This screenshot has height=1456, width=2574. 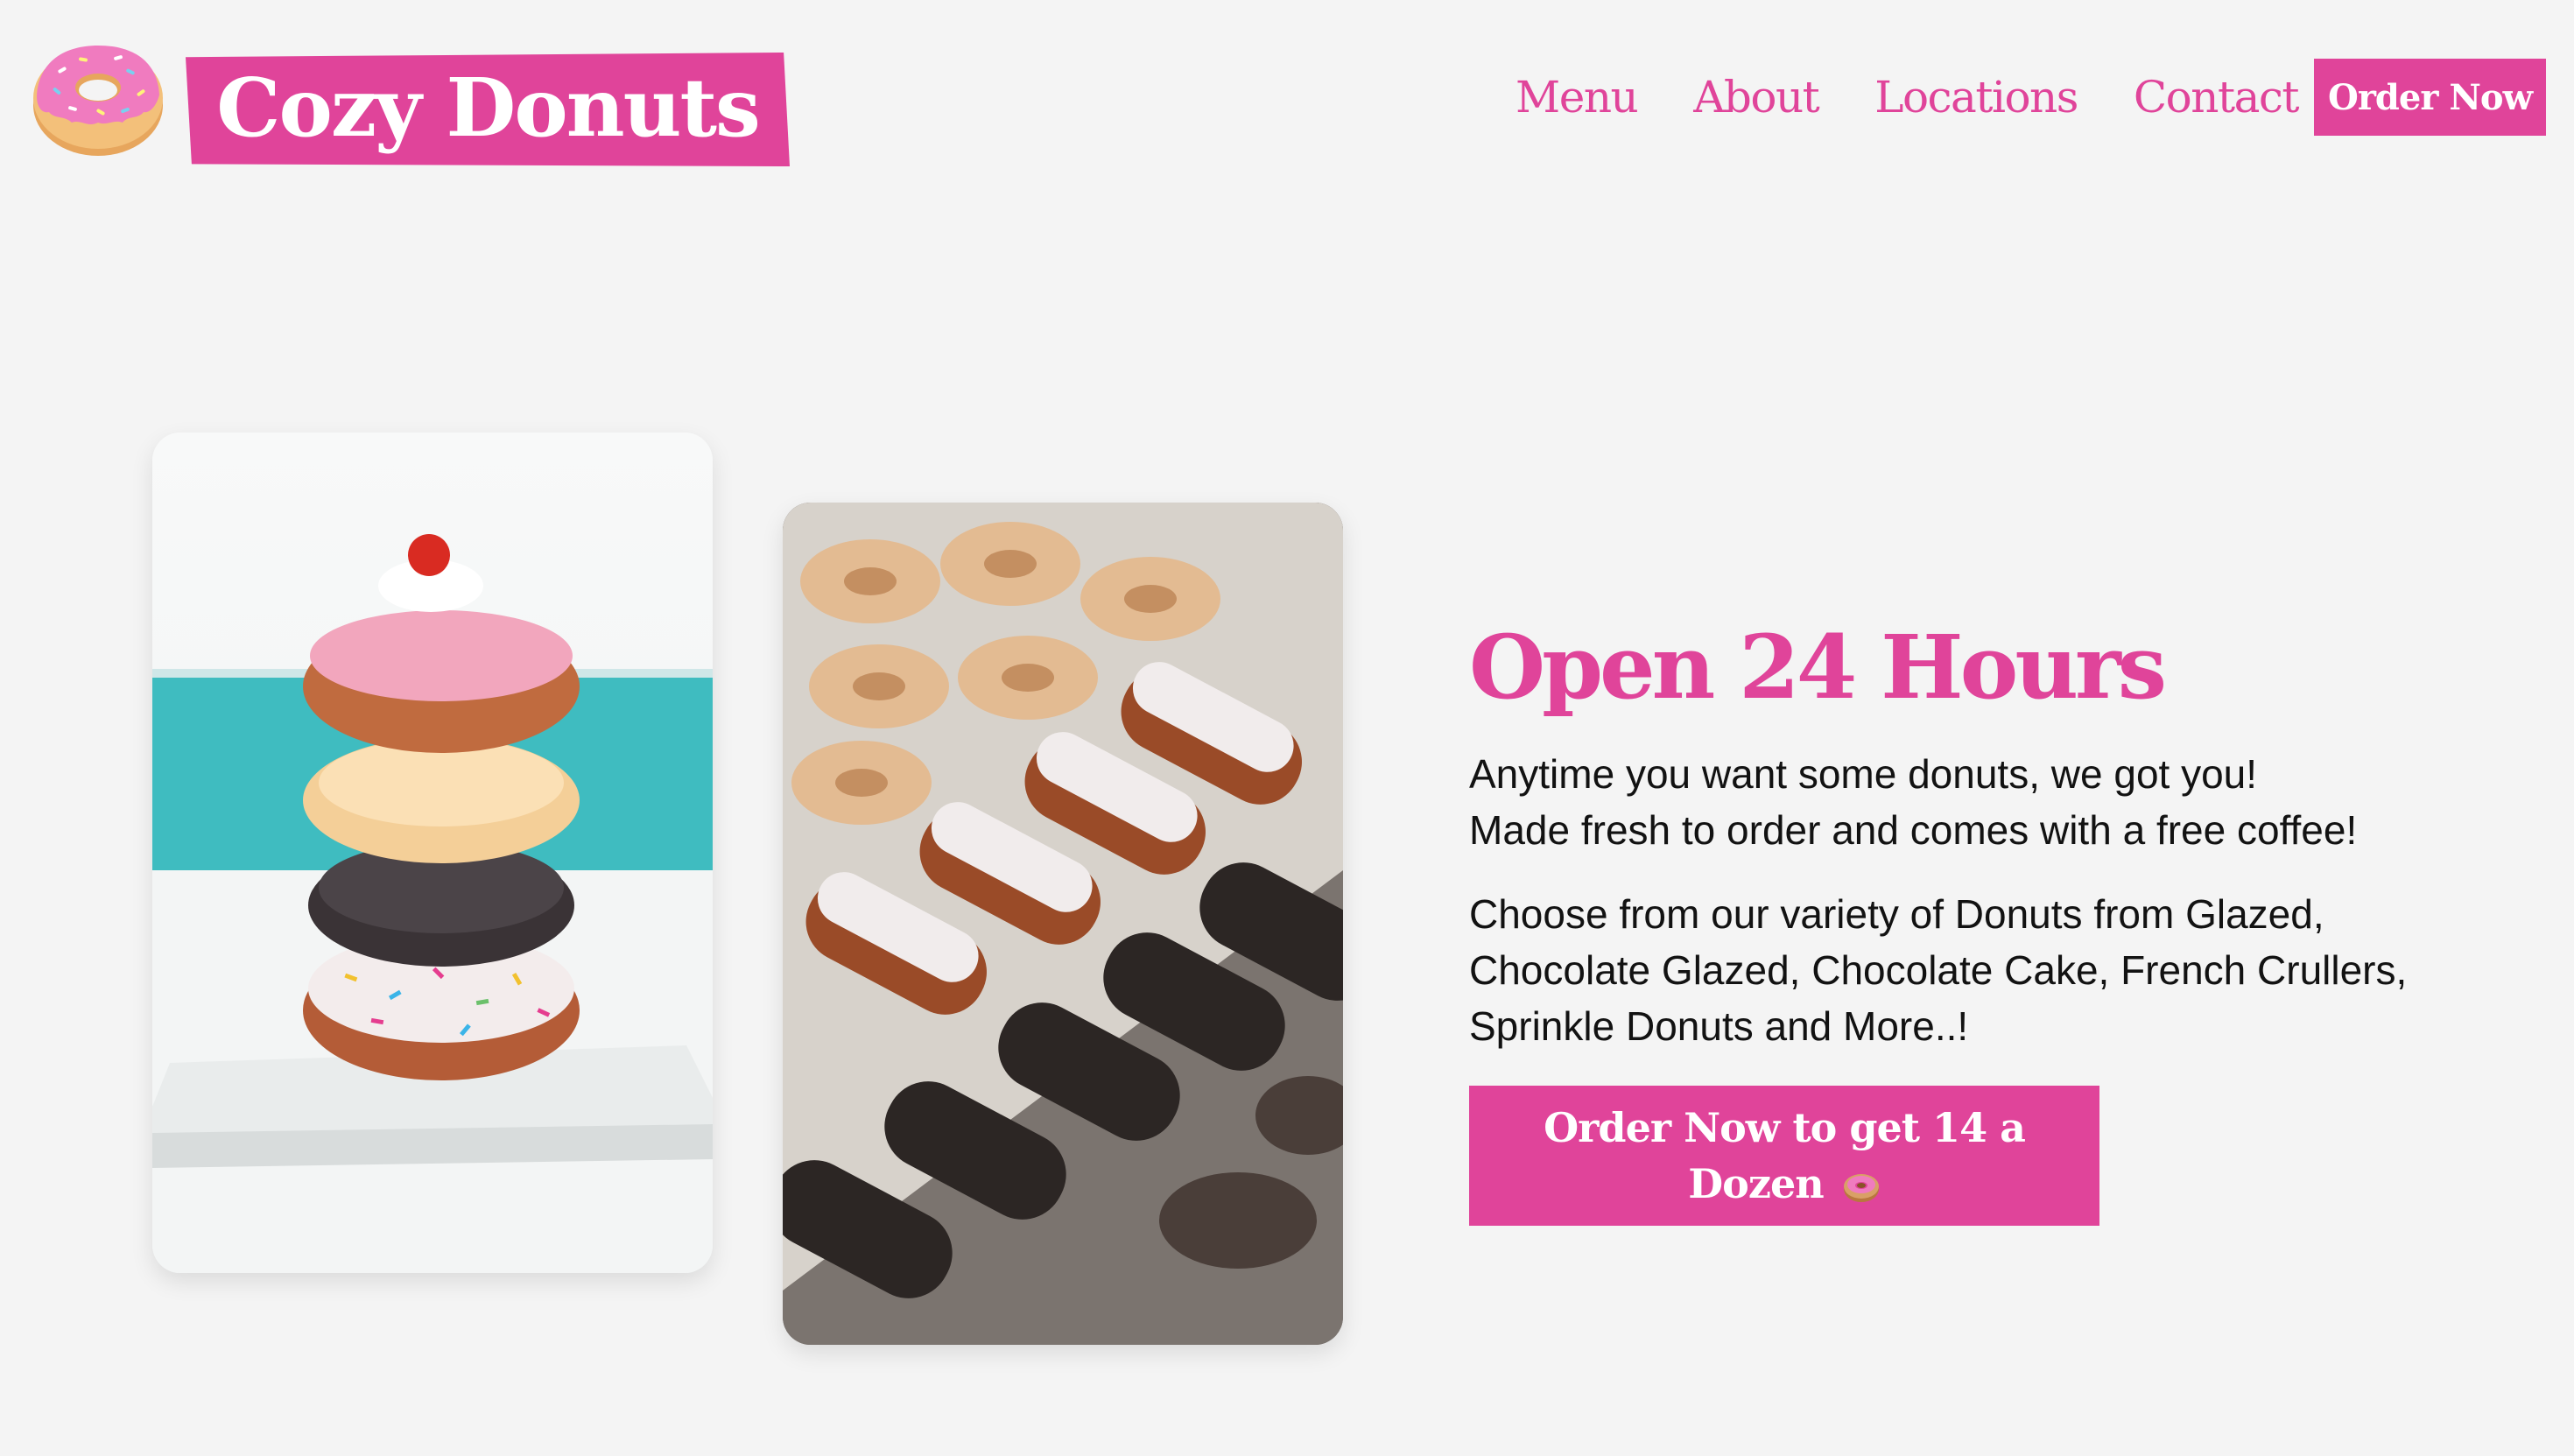 I want to click on brand-logo: Cozy Donuts, so click(x=488, y=109).